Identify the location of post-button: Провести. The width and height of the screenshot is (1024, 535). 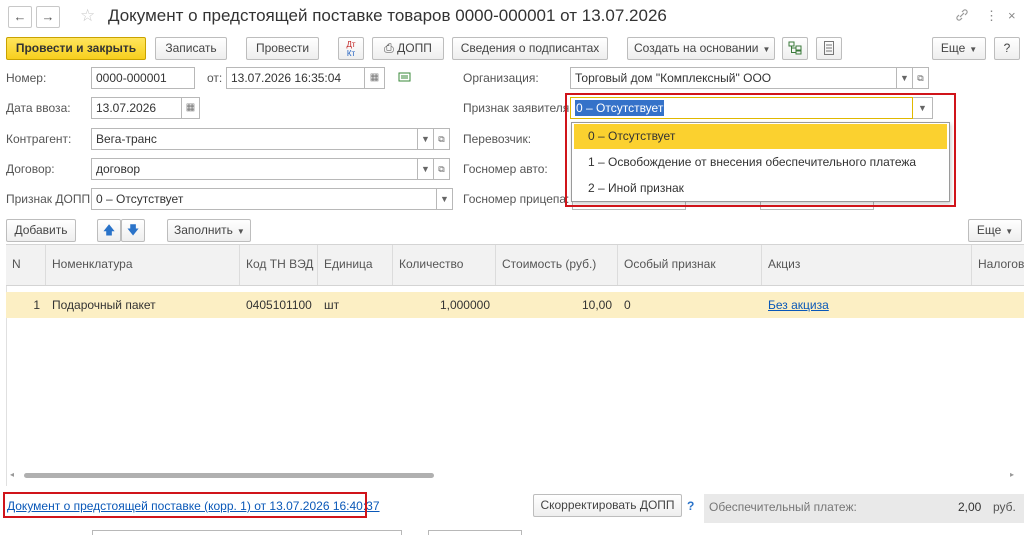
(282, 48).